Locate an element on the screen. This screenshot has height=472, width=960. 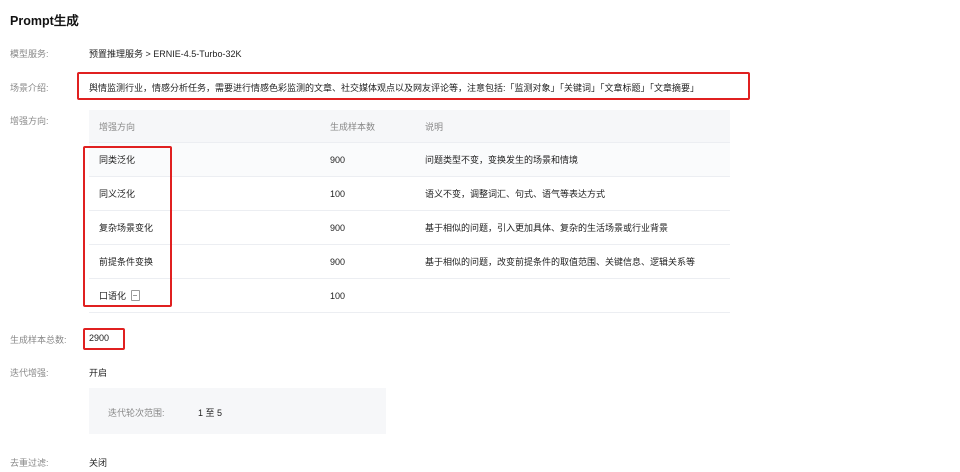
model-label: 模型服务: is located at coordinates (29, 54).